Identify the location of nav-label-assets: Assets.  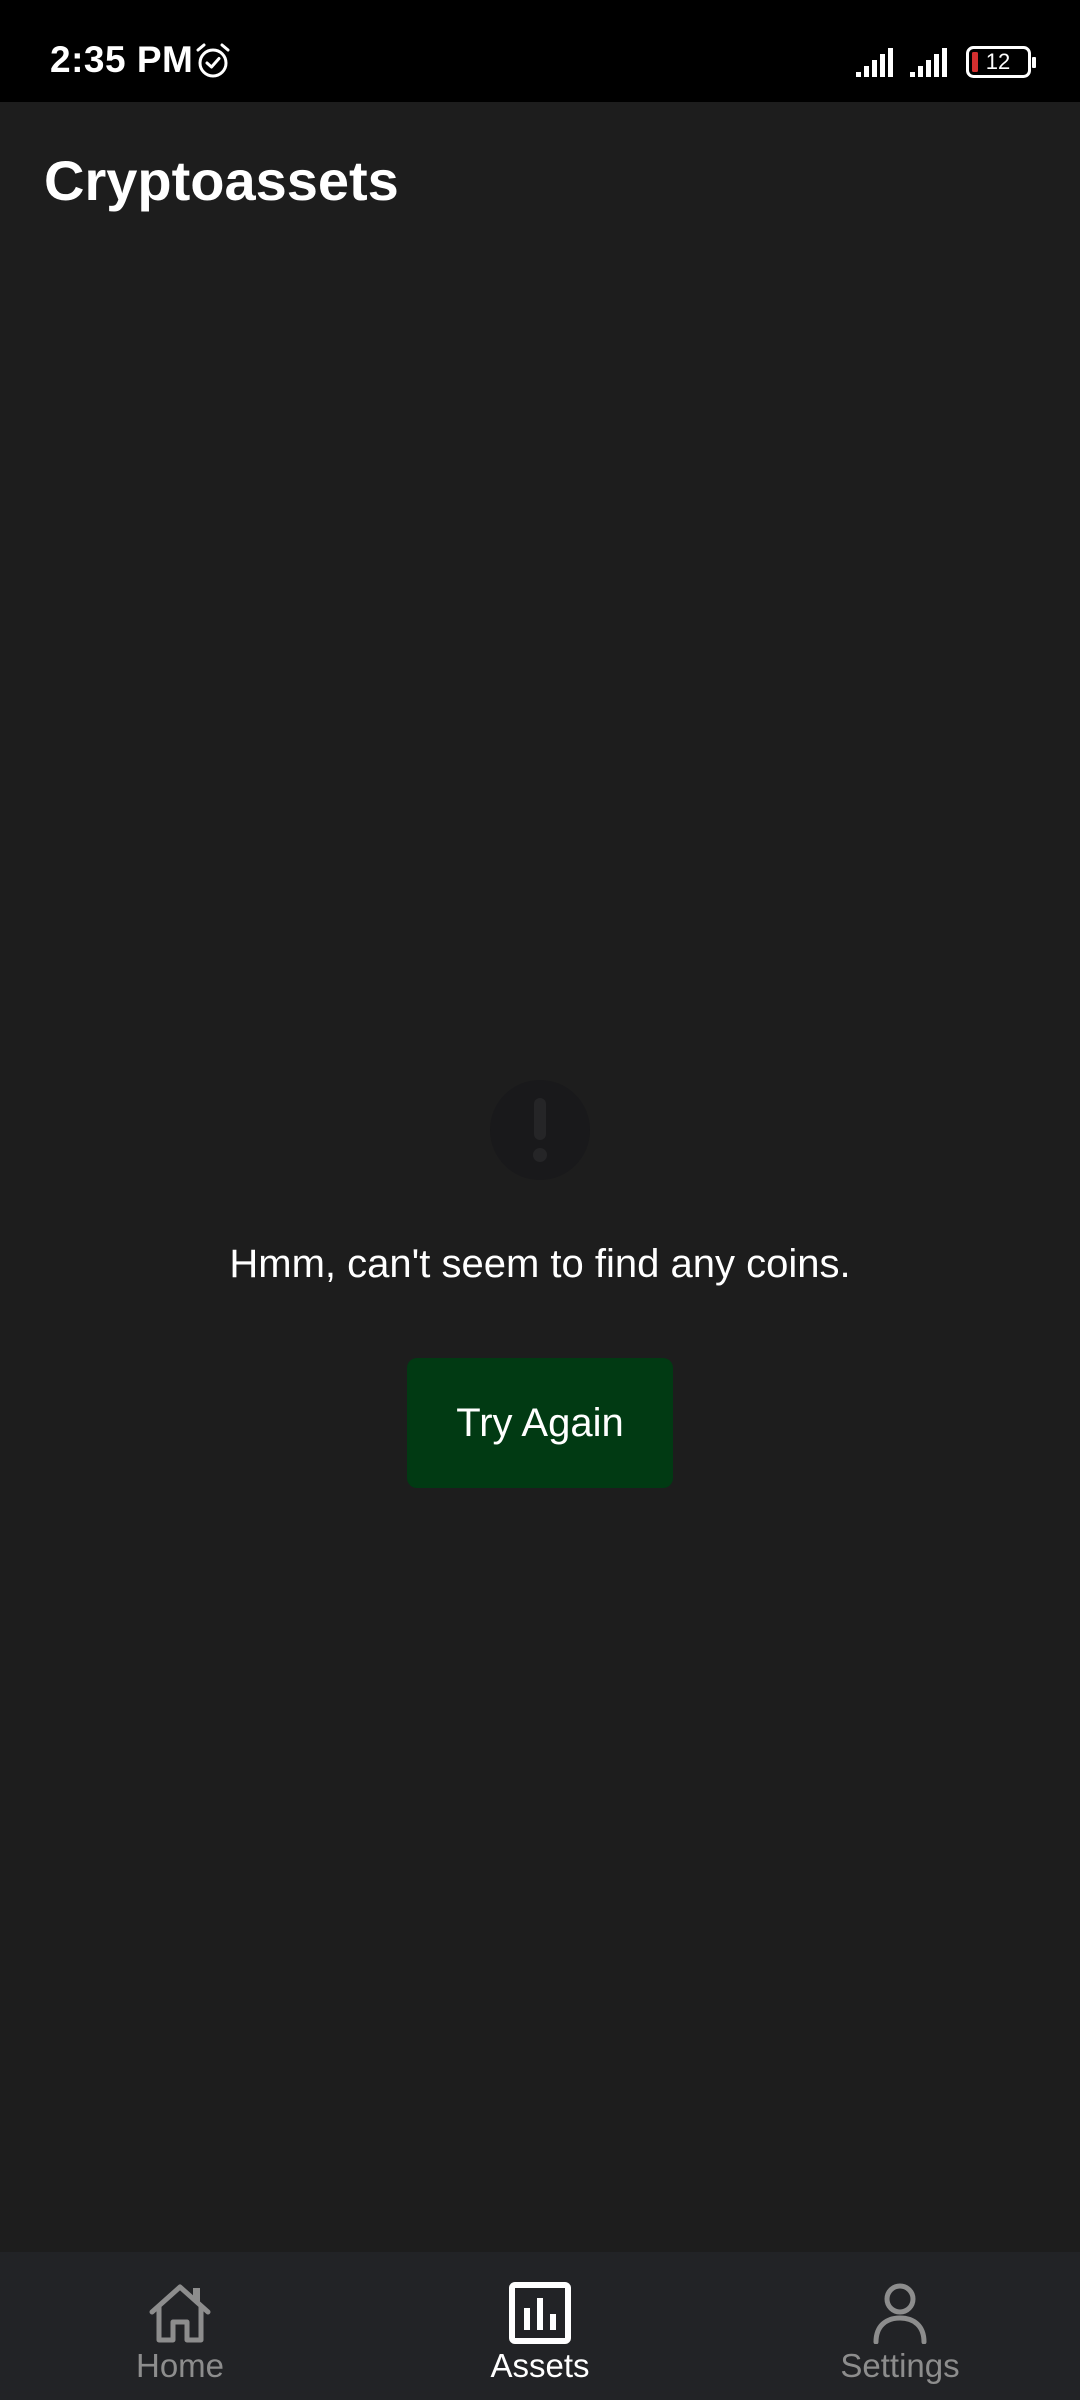
(540, 2365).